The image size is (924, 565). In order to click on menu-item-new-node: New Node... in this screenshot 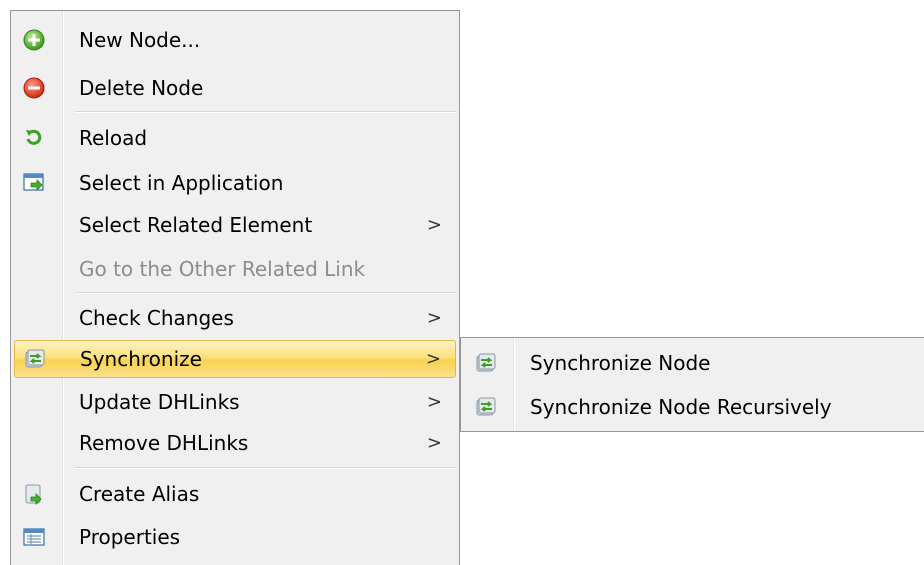, I will do `click(235, 40)`.